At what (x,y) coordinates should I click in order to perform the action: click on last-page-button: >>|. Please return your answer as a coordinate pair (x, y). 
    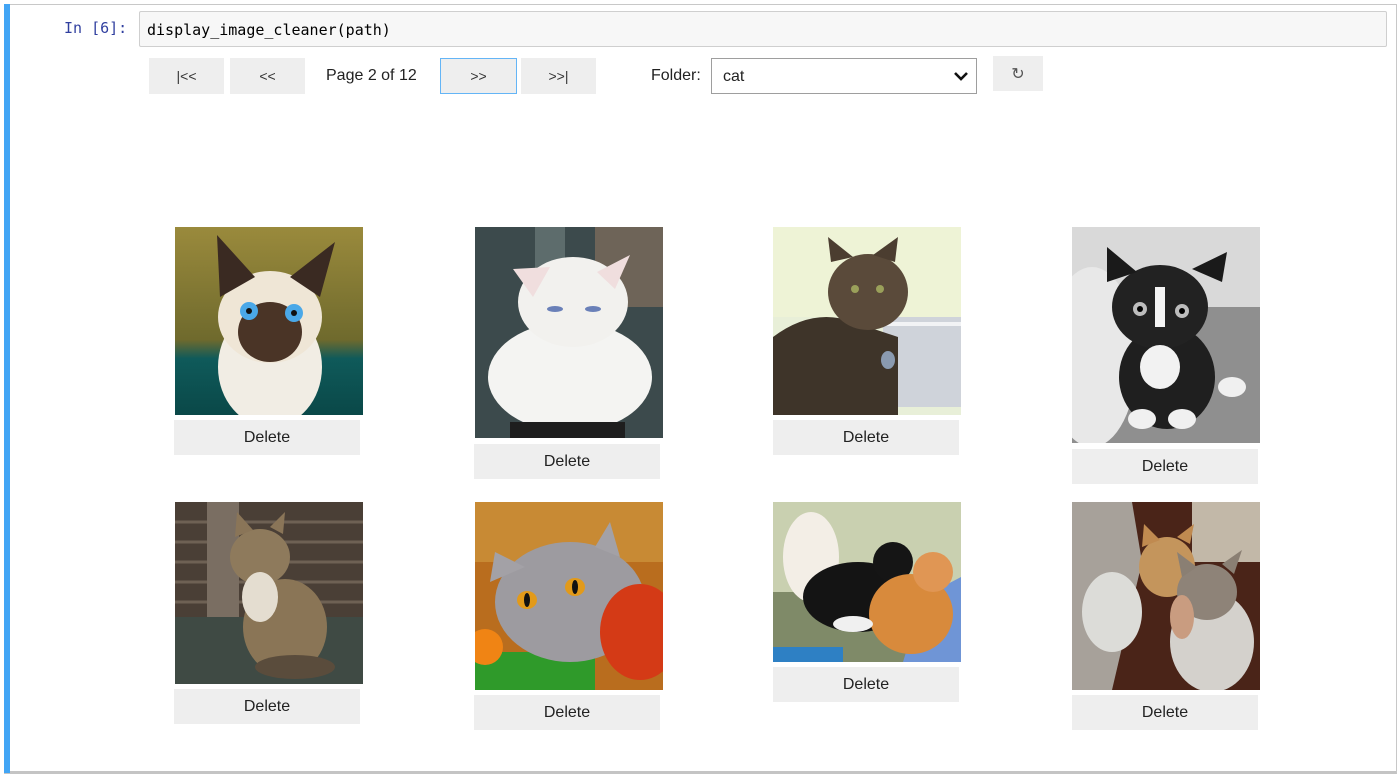
    Looking at the image, I should click on (558, 76).